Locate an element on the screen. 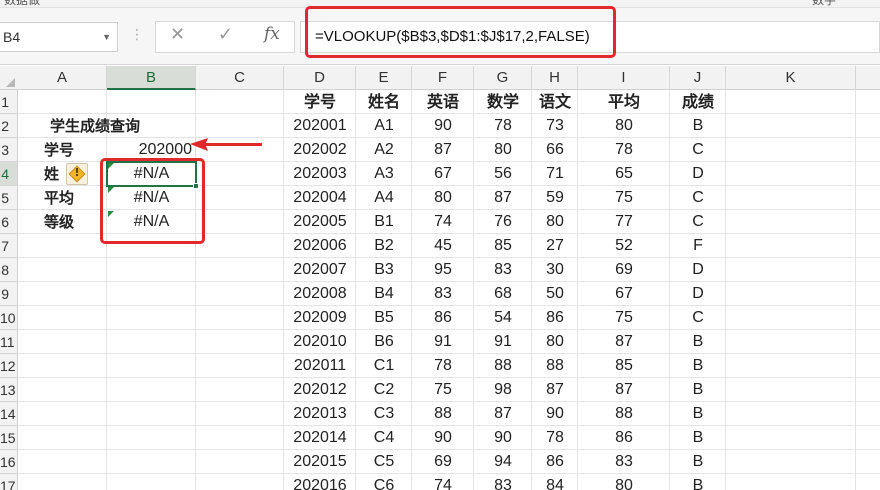  table-cell-chinese: 30 is located at coordinates (555, 270).